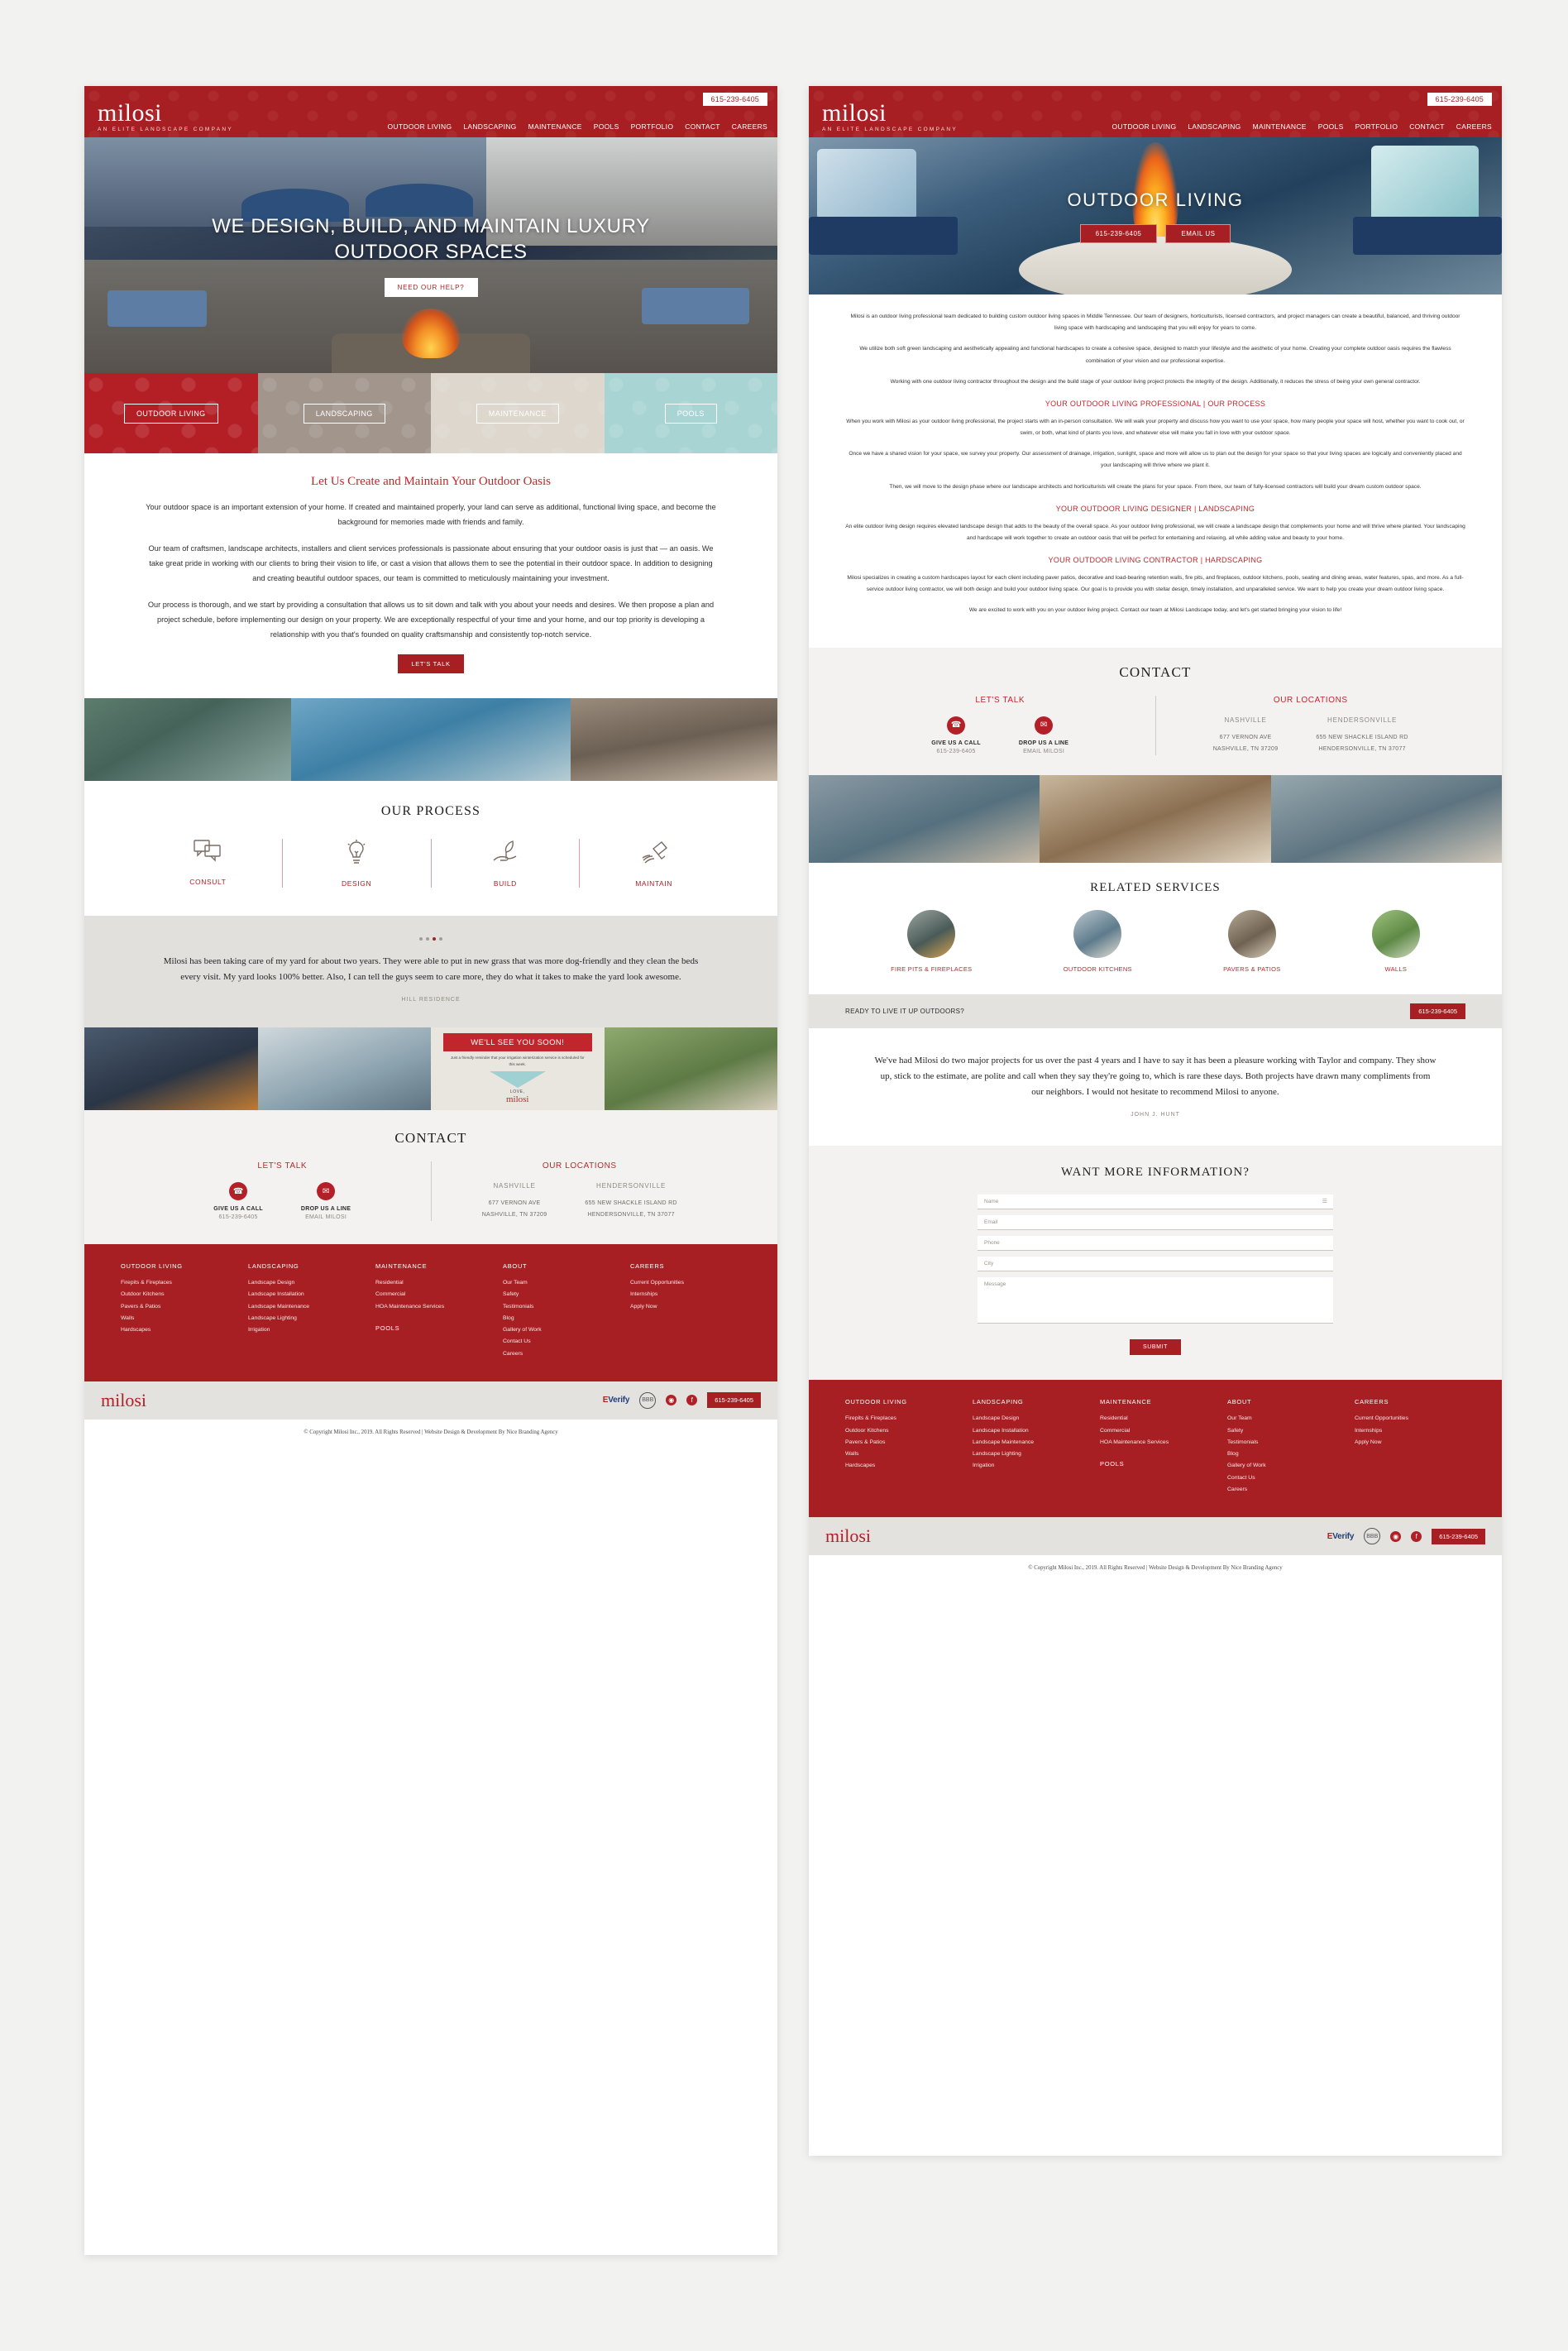 The width and height of the screenshot is (1568, 2351). Describe the element at coordinates (1458, 1536) in the screenshot. I see `footer-phone-button-right: 615-239-6405` at that location.